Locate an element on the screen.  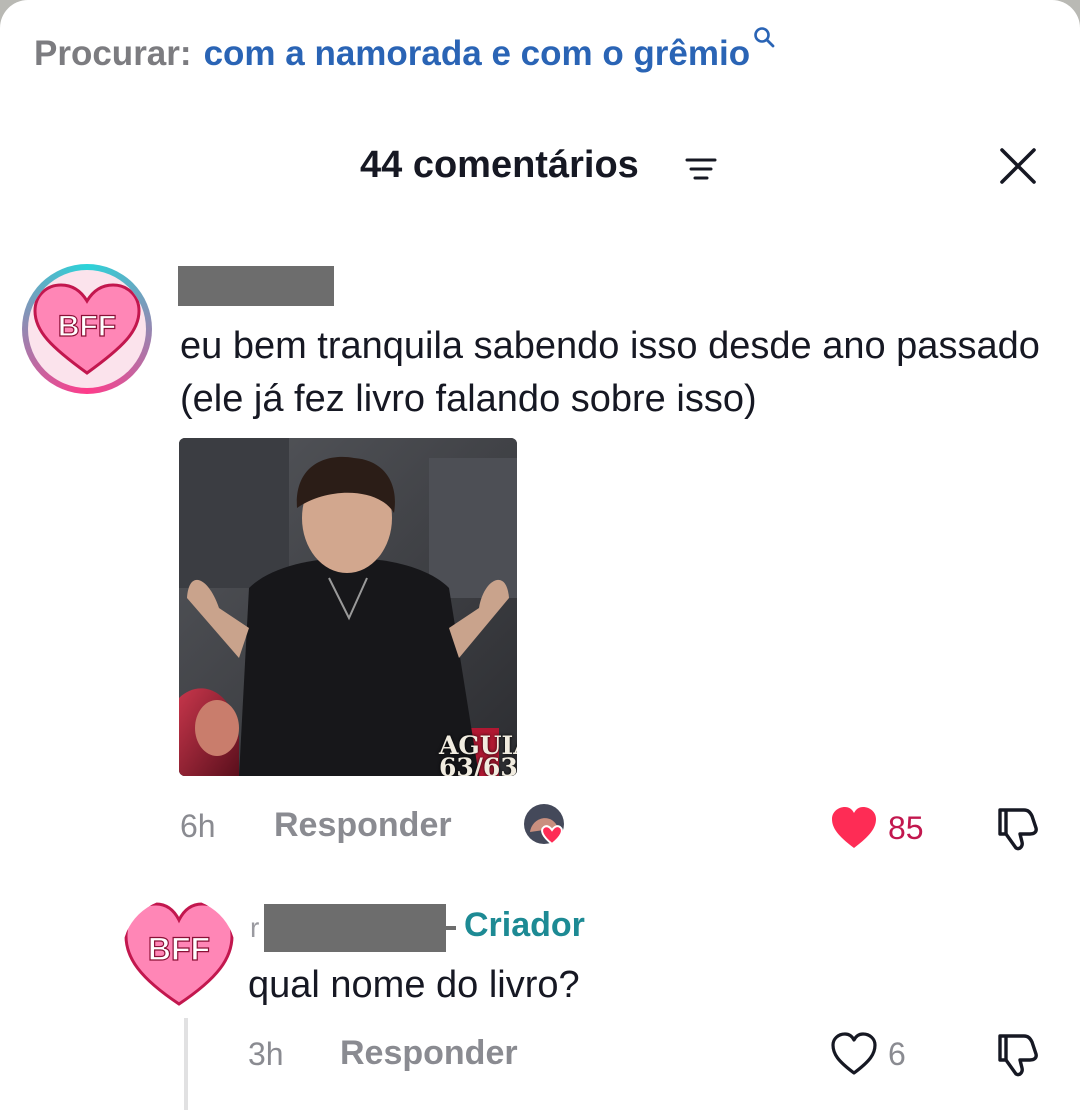
reply-reply-button: Responder is located at coordinates (429, 1053).